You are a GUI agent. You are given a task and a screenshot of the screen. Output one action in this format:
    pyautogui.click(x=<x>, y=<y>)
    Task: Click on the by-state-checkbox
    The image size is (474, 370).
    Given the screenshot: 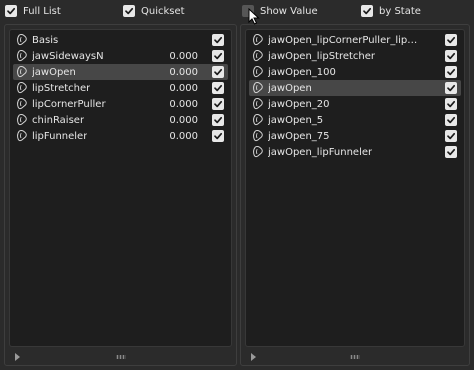 What is the action you would take?
    pyautogui.click(x=367, y=11)
    